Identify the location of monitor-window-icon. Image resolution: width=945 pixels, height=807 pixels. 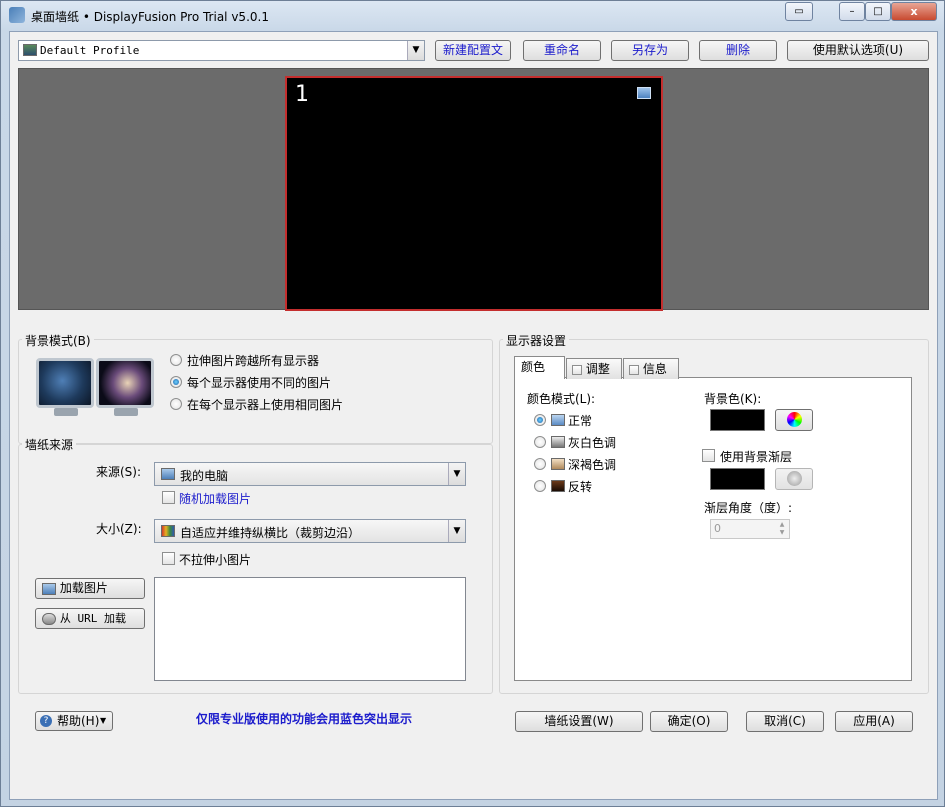
(644, 93).